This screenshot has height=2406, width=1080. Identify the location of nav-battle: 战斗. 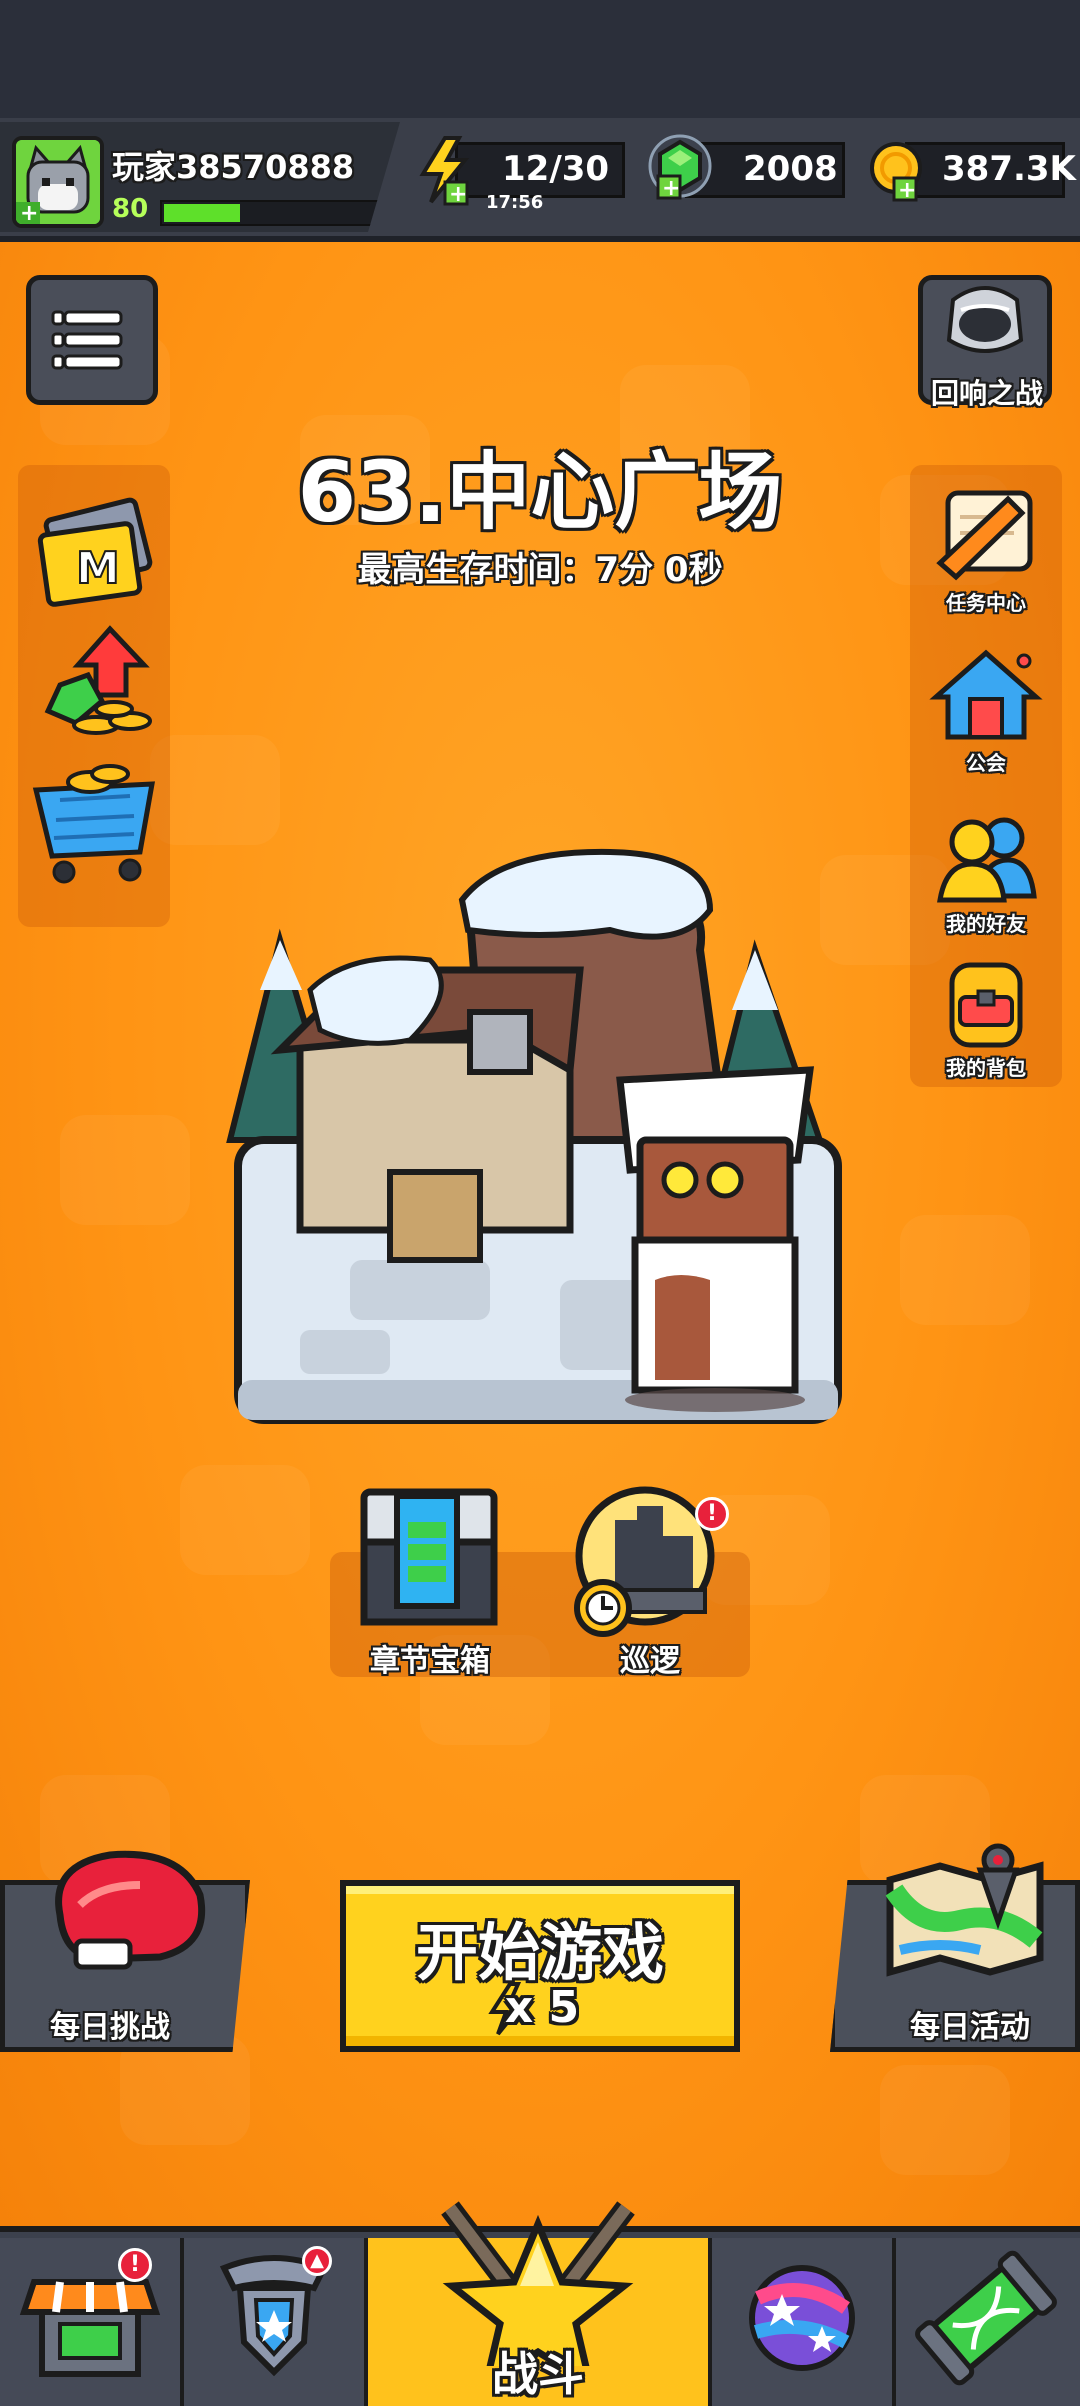
(540, 2303).